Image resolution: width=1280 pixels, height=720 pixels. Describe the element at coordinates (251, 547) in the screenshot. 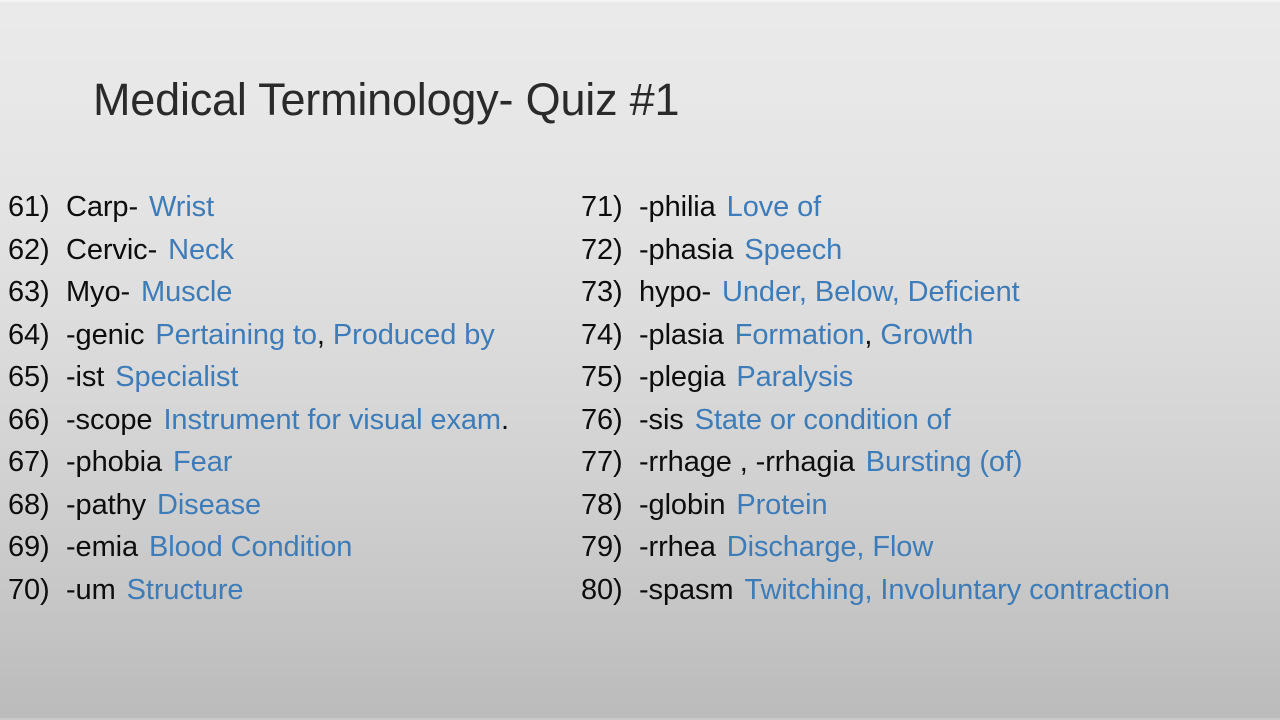

I see `quiz-item-definition: Blood Condition` at that location.